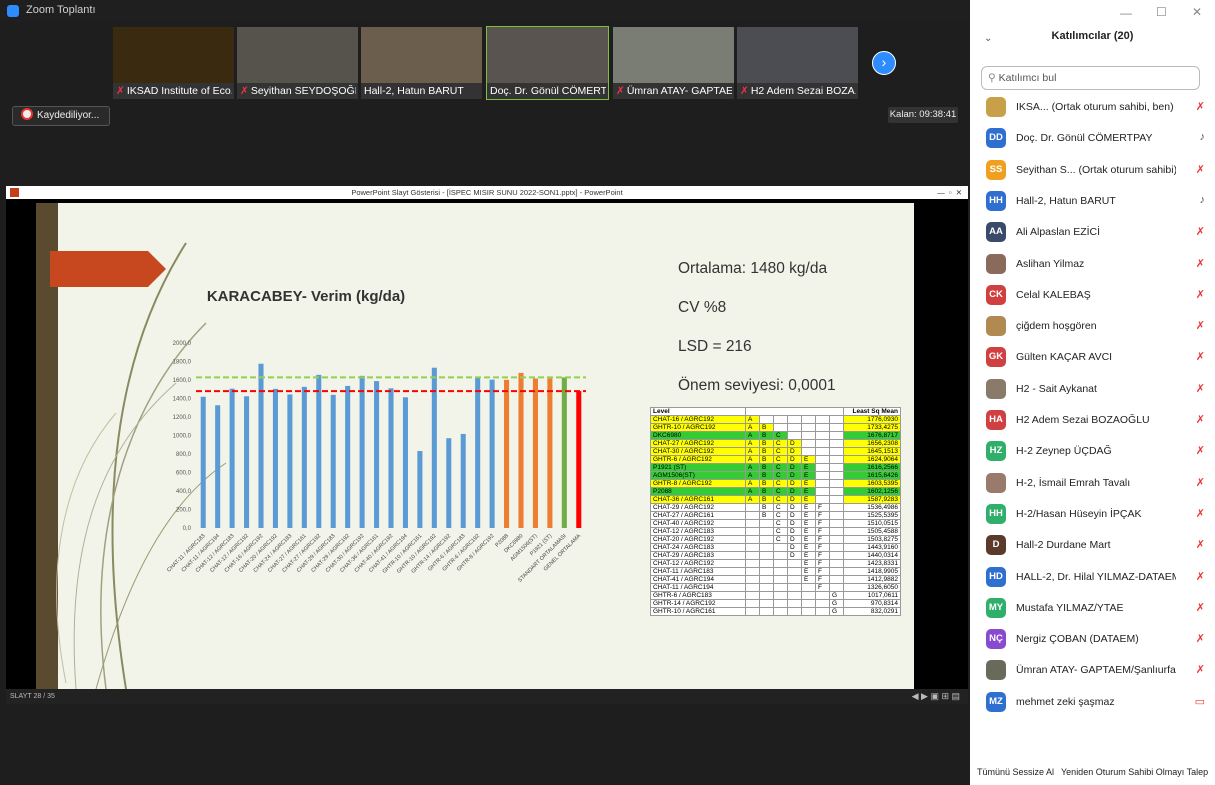  Describe the element at coordinates (884, 63) in the screenshot. I see `next-page-button: ›` at that location.